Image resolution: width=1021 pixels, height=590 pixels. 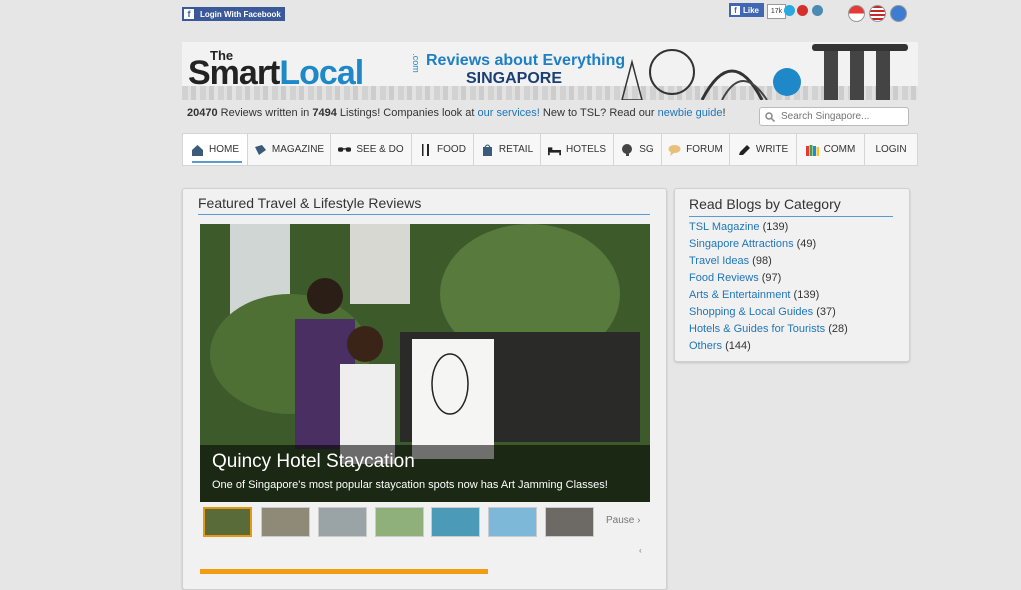 What do you see at coordinates (789, 10) in the screenshot?
I see `twitter-icon` at bounding box center [789, 10].